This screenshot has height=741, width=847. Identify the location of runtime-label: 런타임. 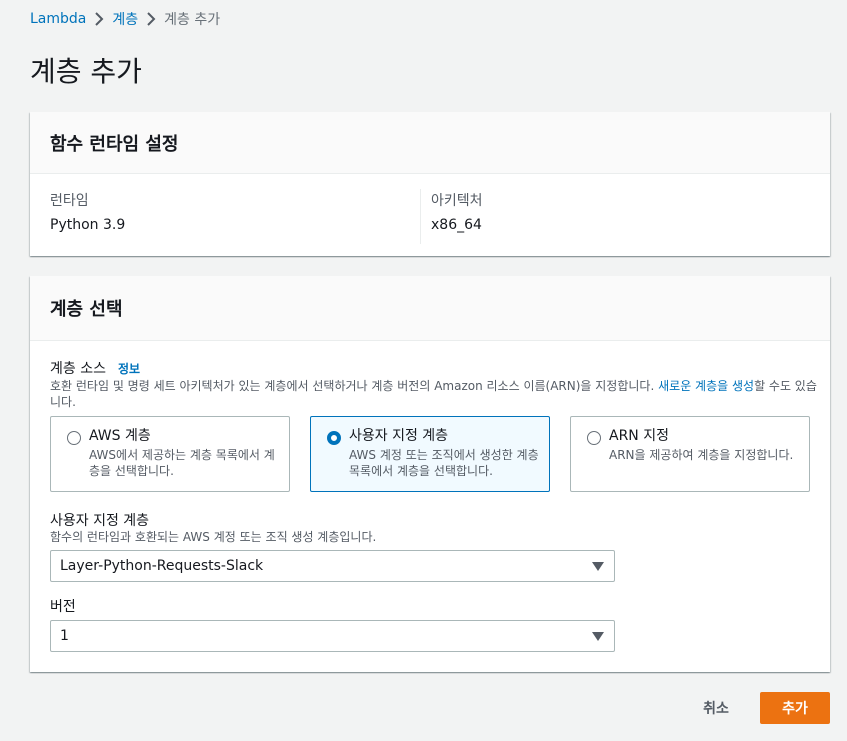
(69, 201).